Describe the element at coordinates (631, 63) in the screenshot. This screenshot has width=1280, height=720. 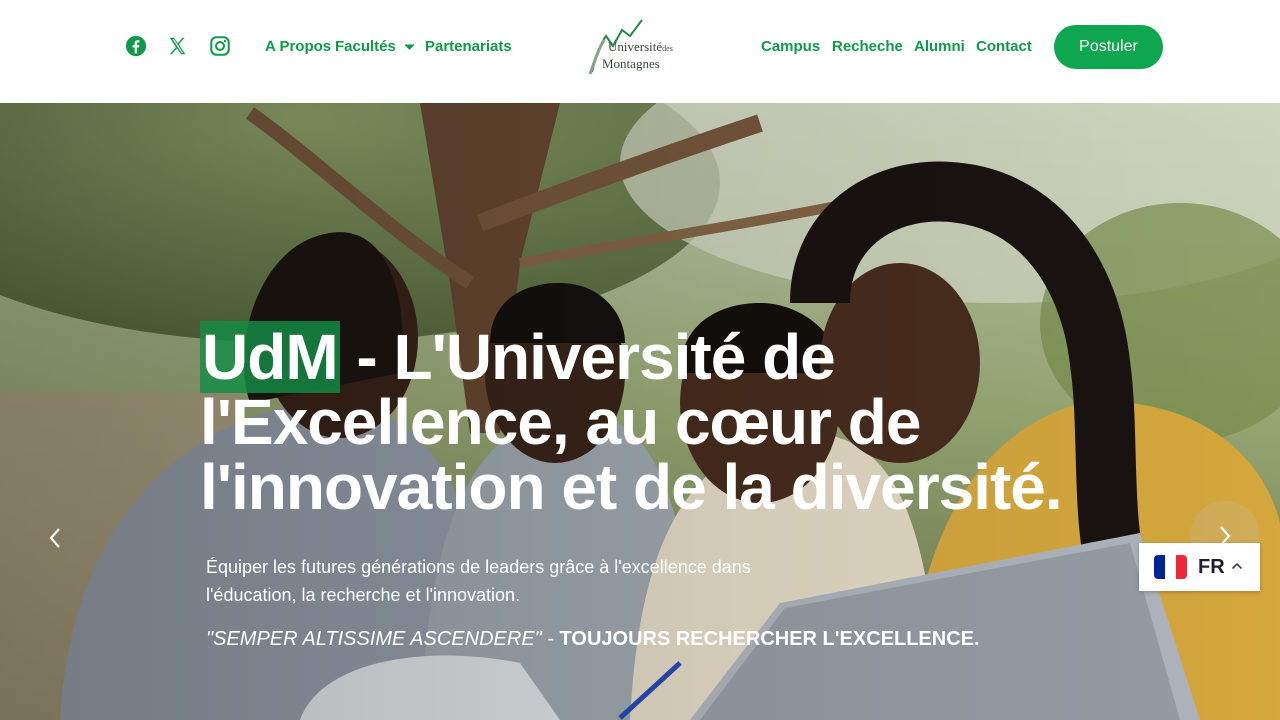
I see `logo-line-2: Montagnes` at that location.